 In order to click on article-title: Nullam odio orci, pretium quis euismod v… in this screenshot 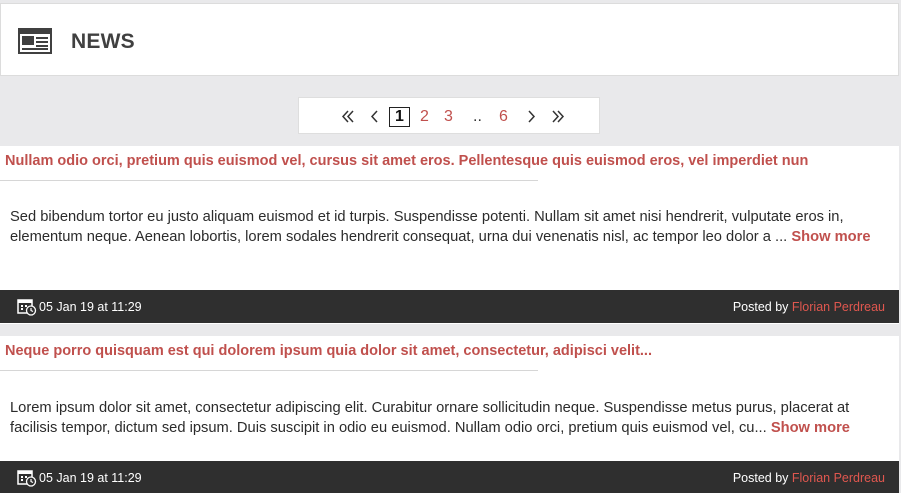, I will do `click(406, 161)`.